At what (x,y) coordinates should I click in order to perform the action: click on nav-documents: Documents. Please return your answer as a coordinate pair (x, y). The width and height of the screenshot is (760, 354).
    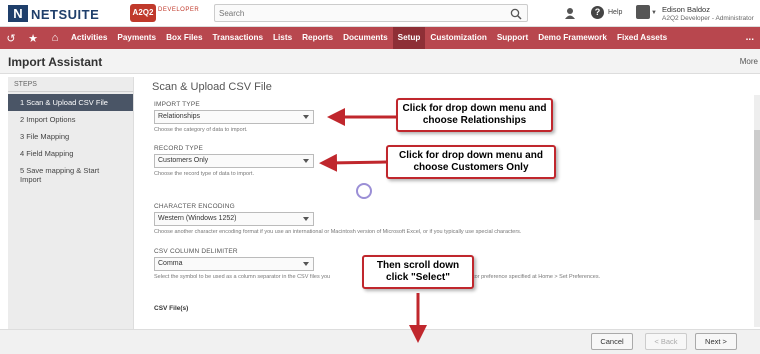
    Looking at the image, I should click on (365, 38).